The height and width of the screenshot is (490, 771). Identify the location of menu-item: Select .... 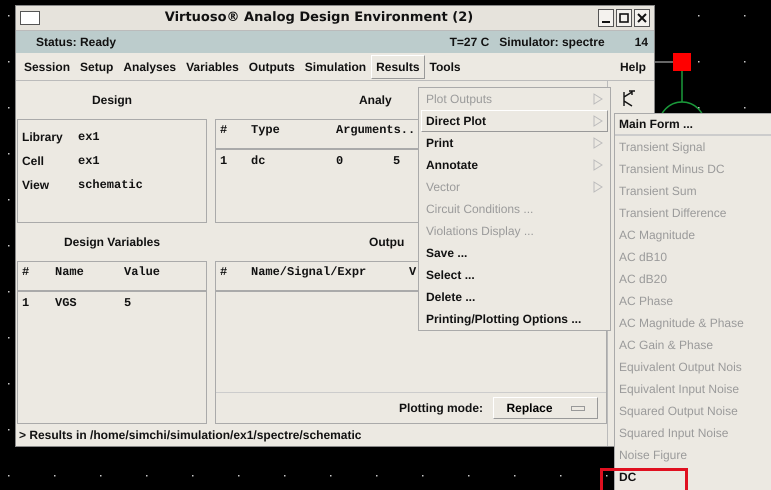
(514, 275).